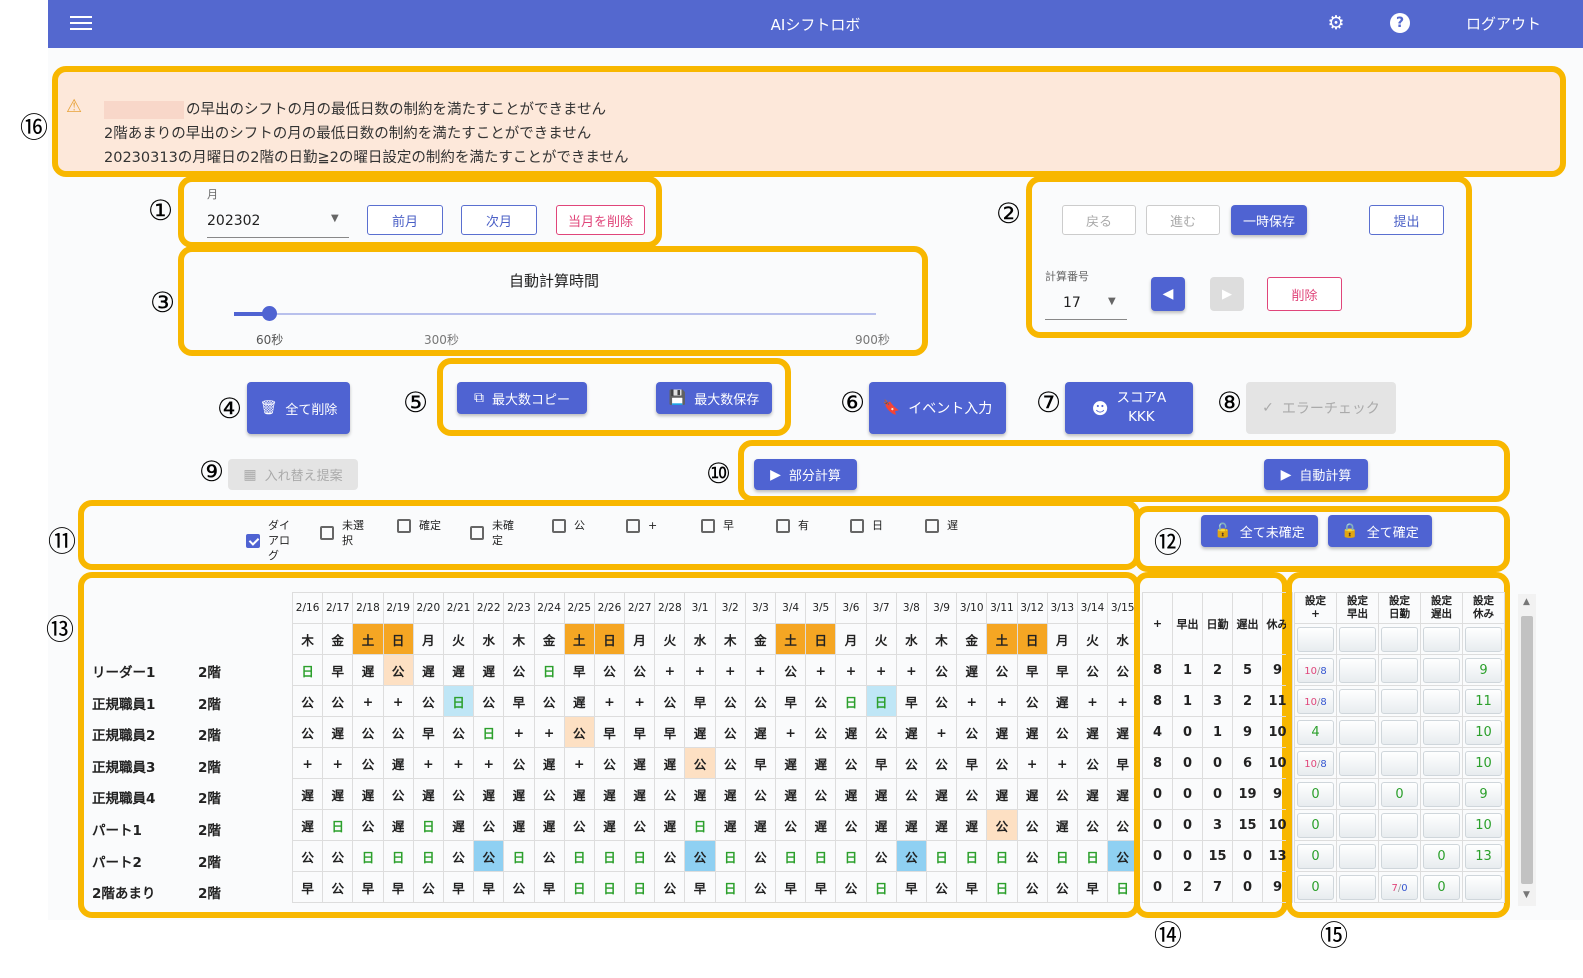 The image size is (1583, 978). I want to click on filter-early: 早, so click(717, 525).